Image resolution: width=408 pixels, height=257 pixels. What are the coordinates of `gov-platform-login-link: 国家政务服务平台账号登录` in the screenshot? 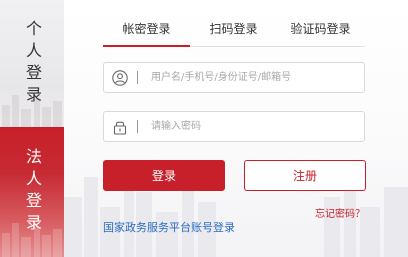 It's located at (169, 227).